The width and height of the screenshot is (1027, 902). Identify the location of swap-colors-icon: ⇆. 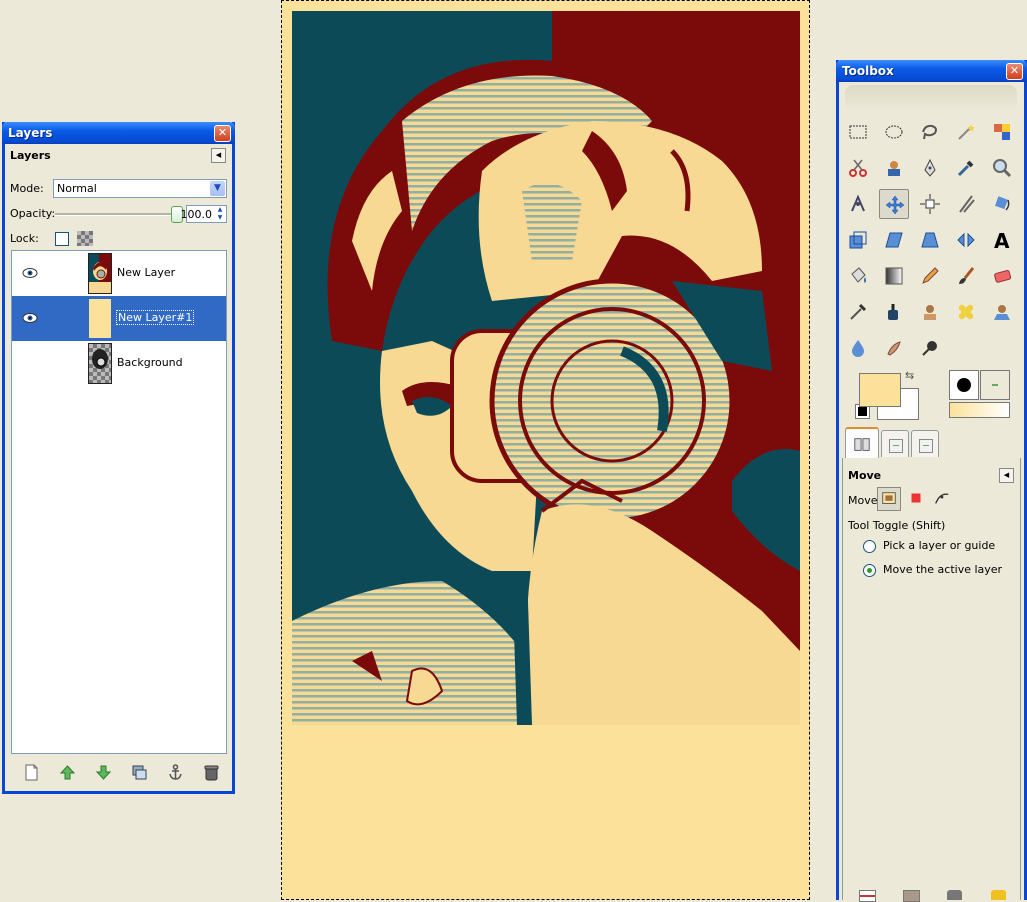
(911, 376).